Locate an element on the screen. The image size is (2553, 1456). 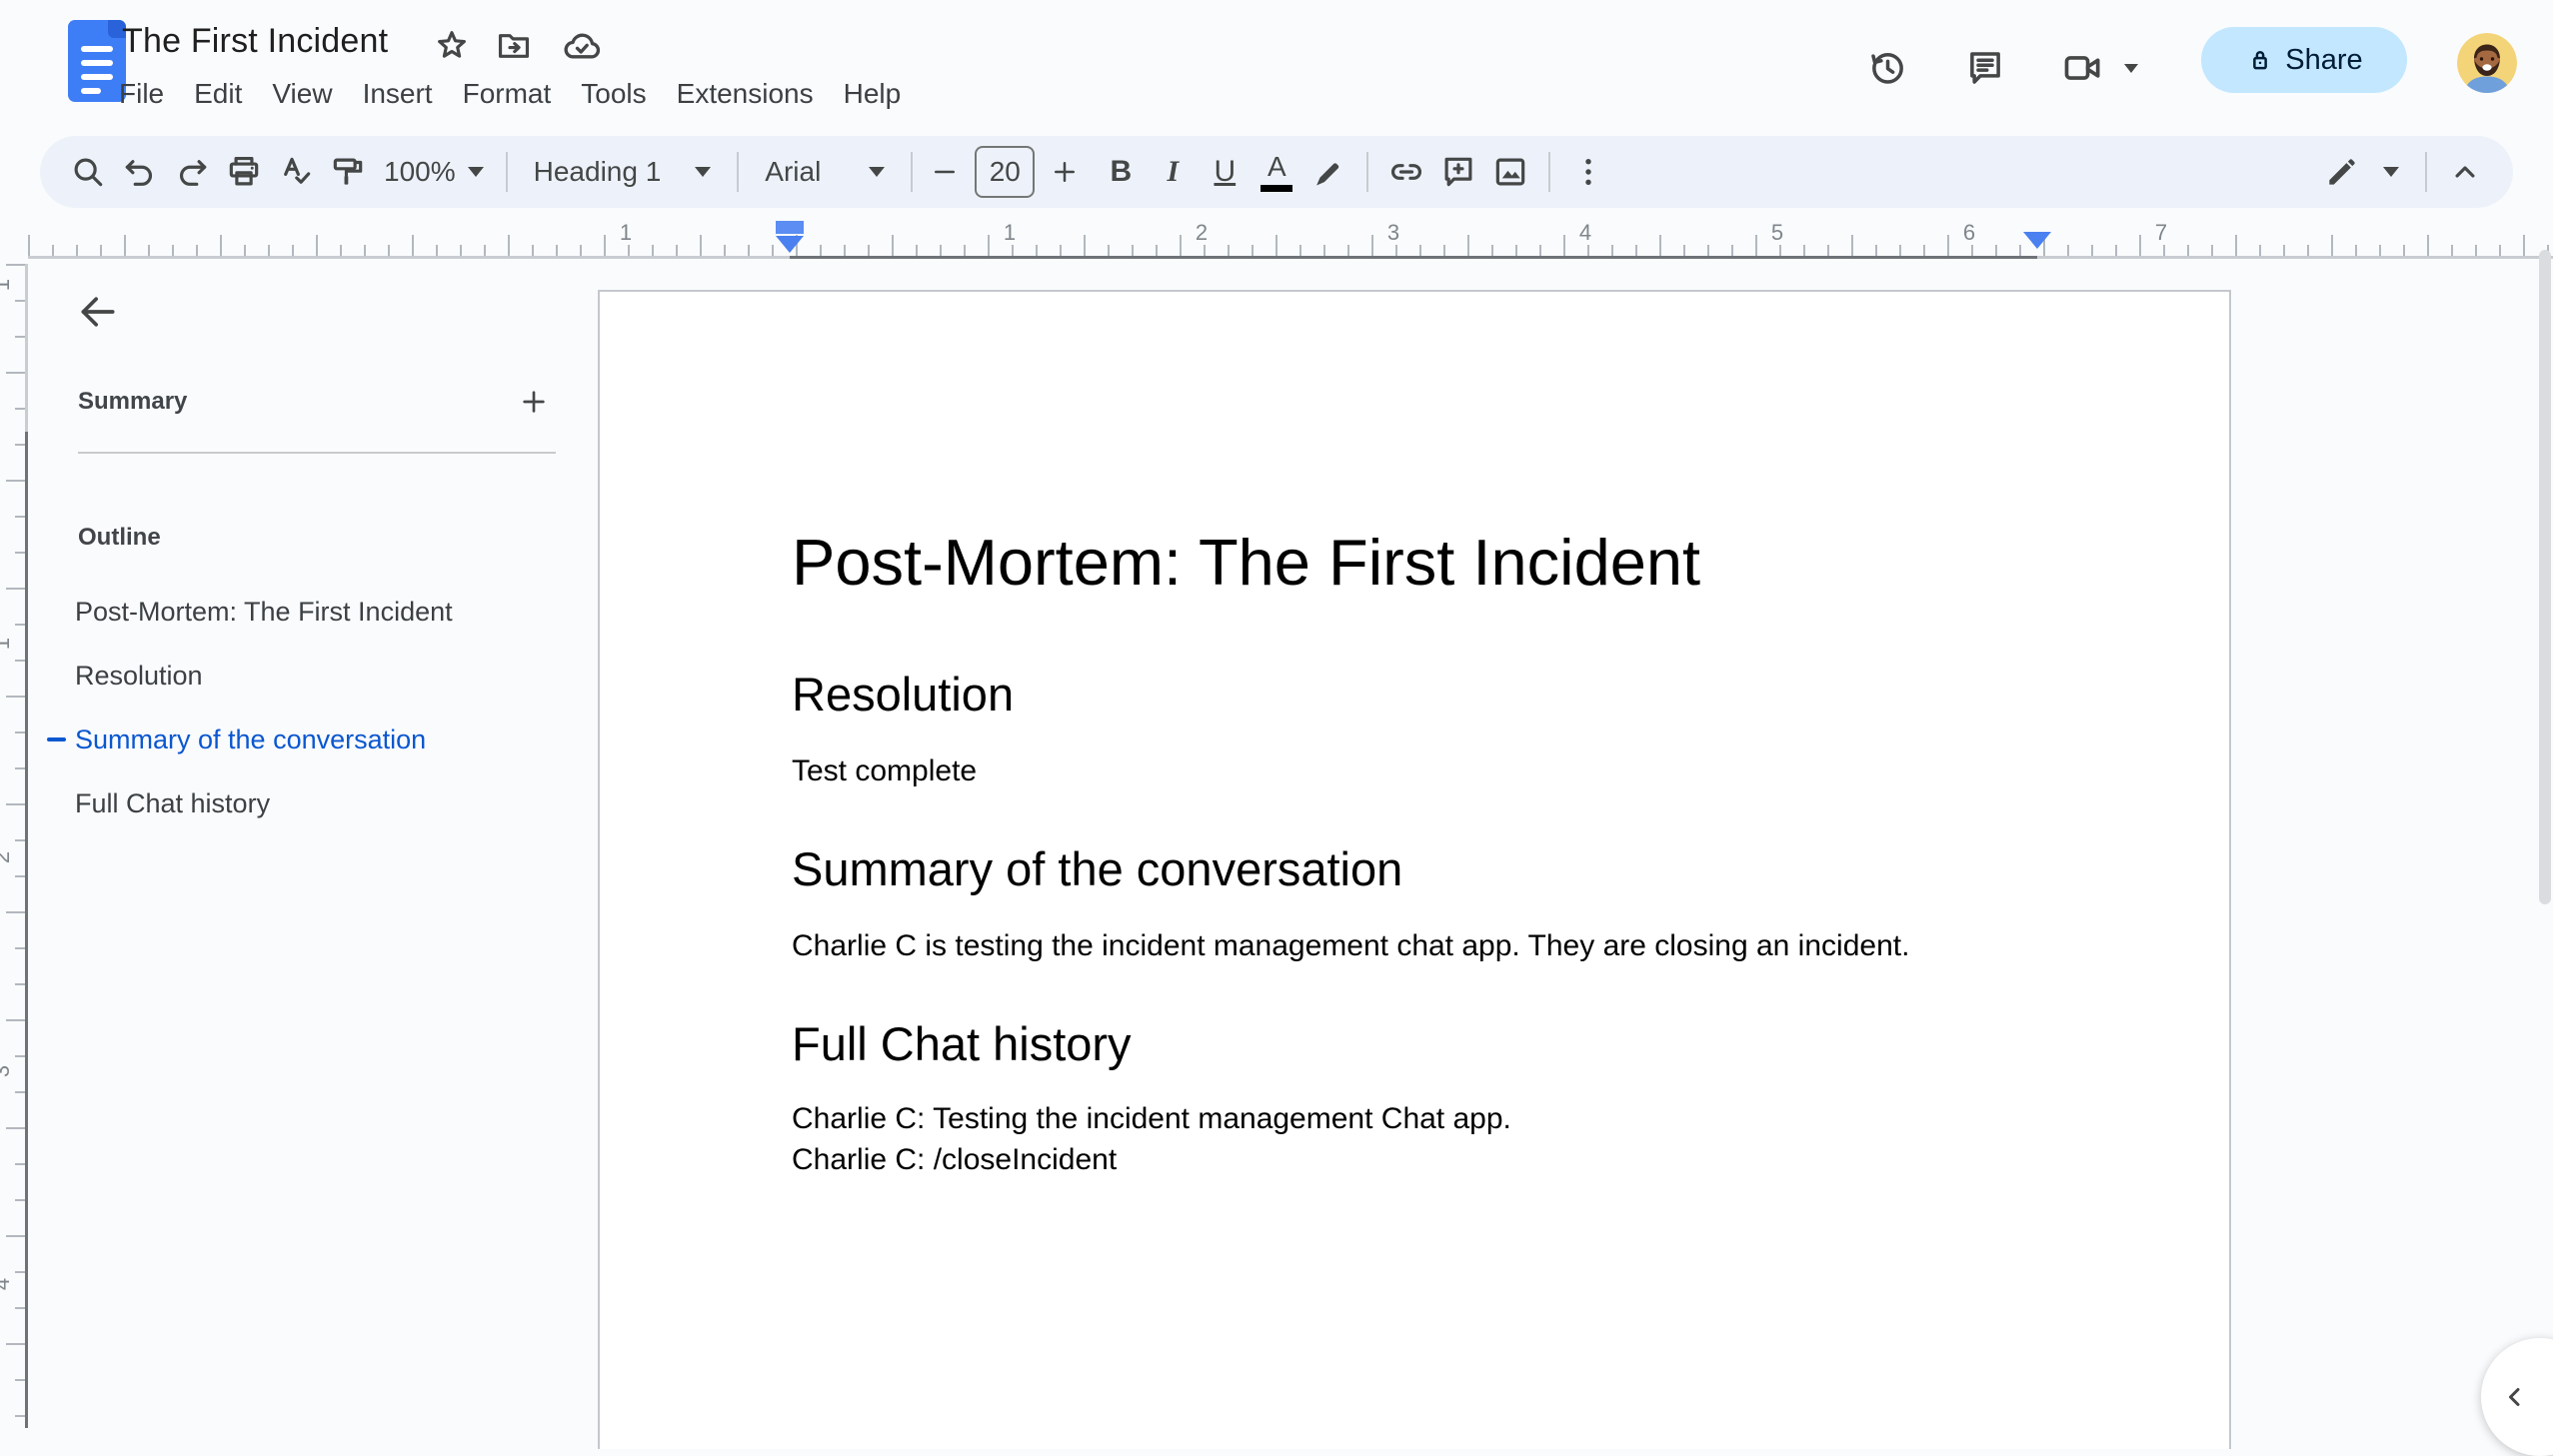
close-outline-icon is located at coordinates (98, 312).